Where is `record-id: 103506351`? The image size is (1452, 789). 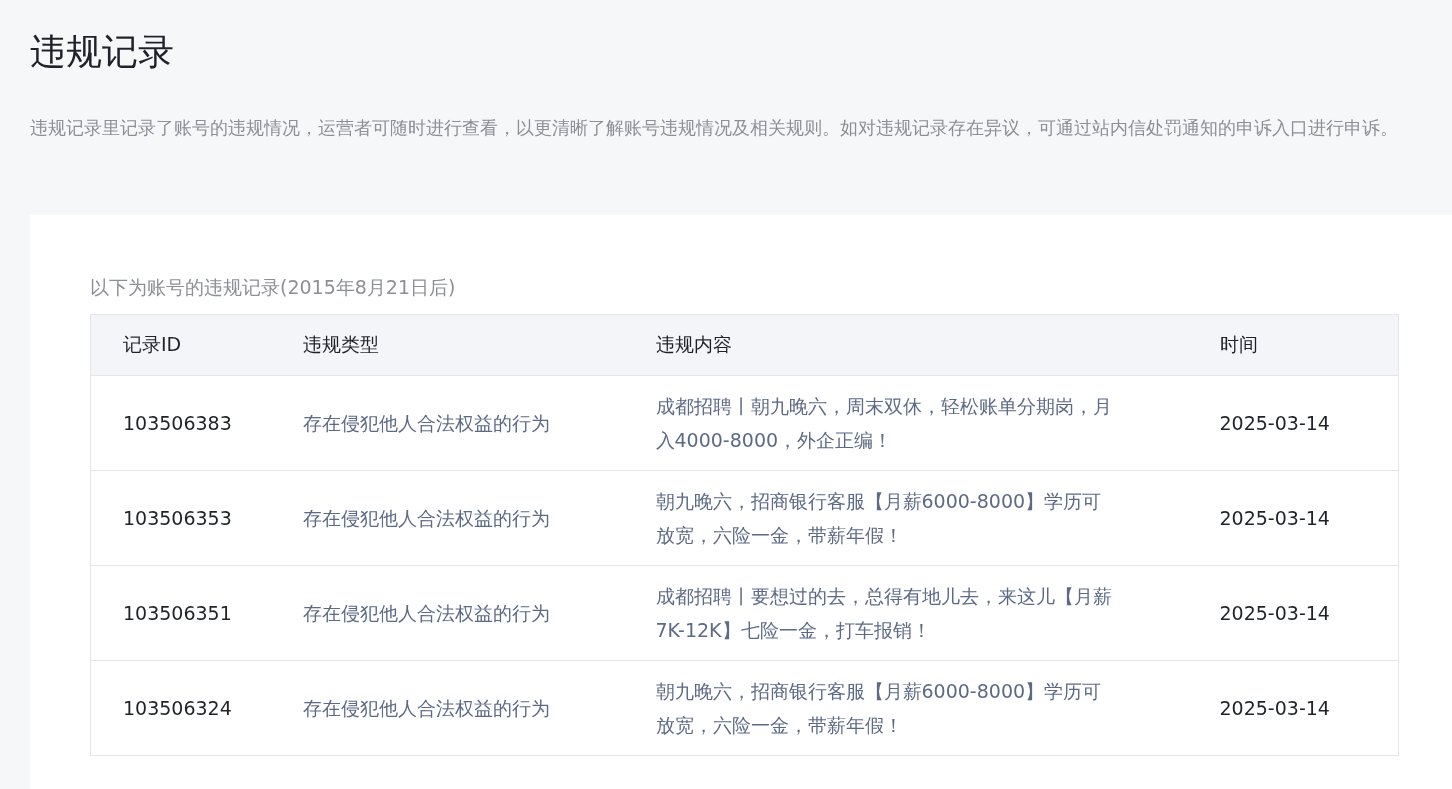
record-id: 103506351 is located at coordinates (180, 613).